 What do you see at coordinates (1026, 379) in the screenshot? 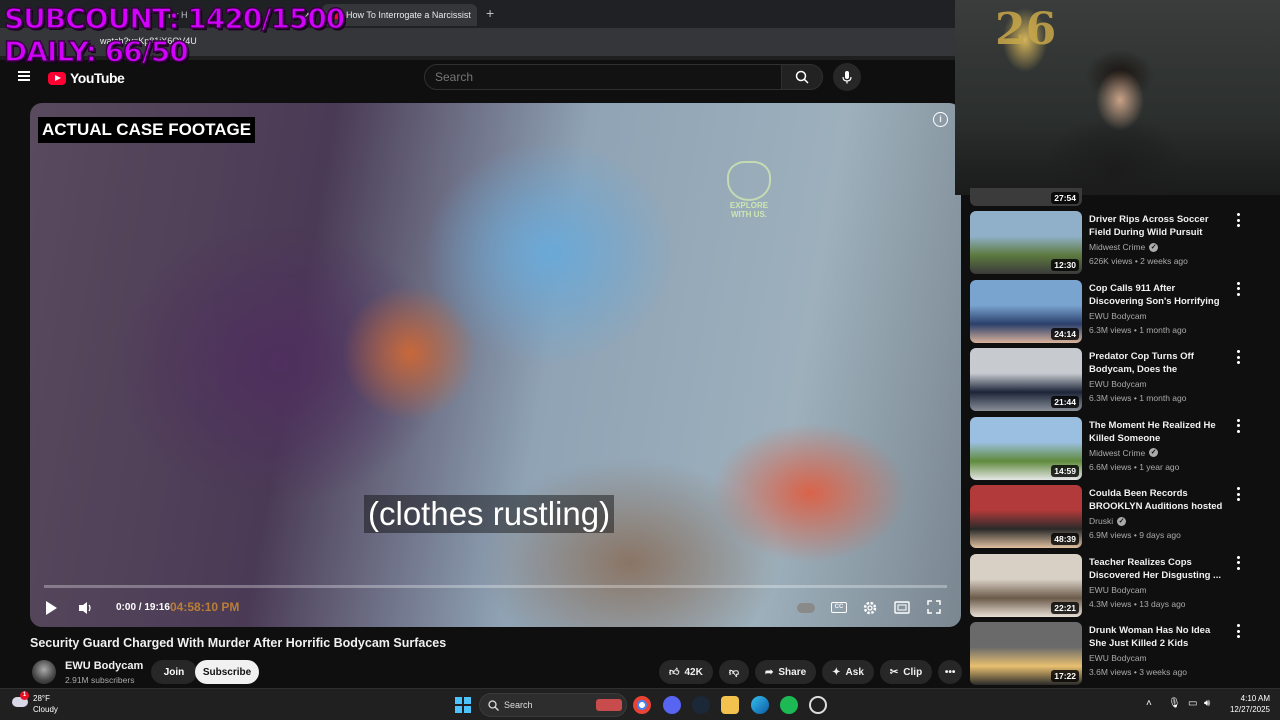
I see `video-thumbnail: 21:44` at bounding box center [1026, 379].